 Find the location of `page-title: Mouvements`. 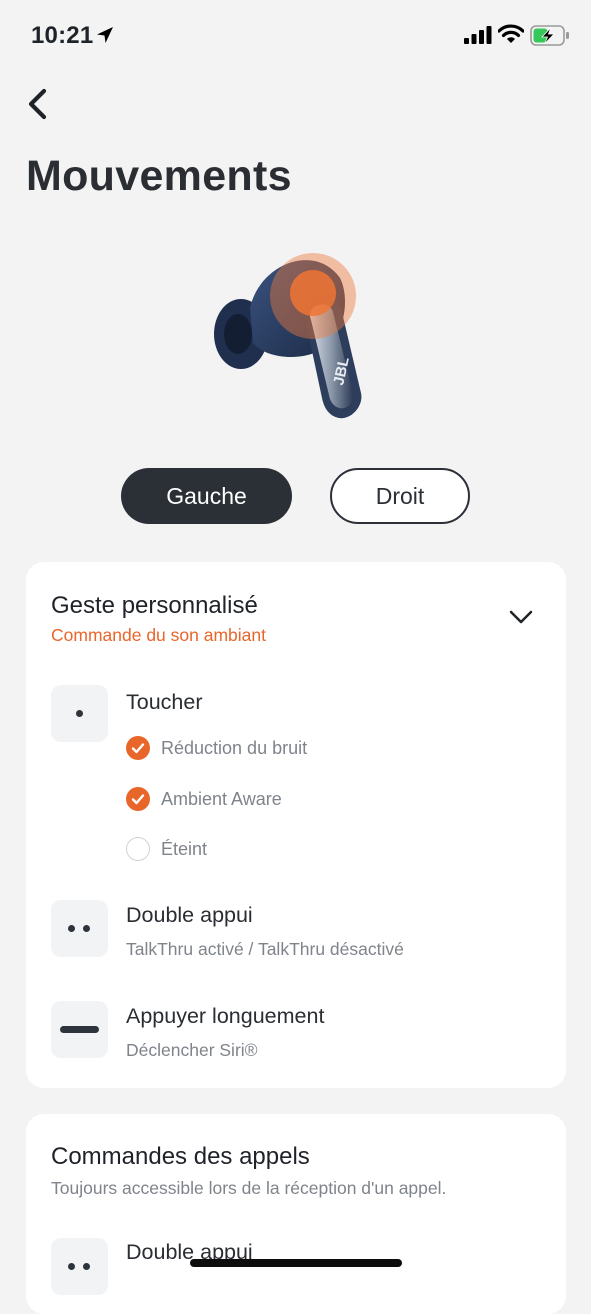

page-title: Mouvements is located at coordinates (159, 176).